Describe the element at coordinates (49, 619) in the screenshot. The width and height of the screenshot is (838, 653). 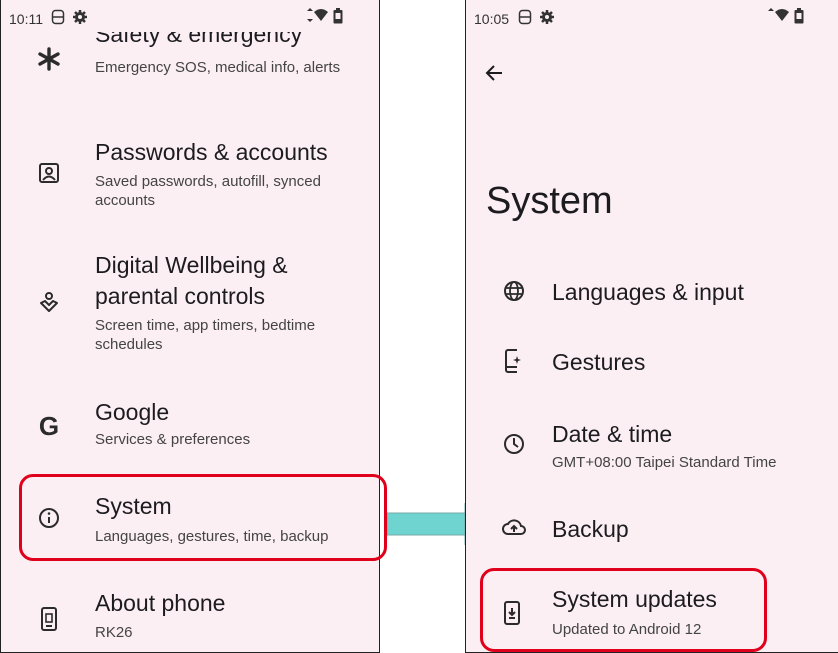
I see `phone-icon` at that location.